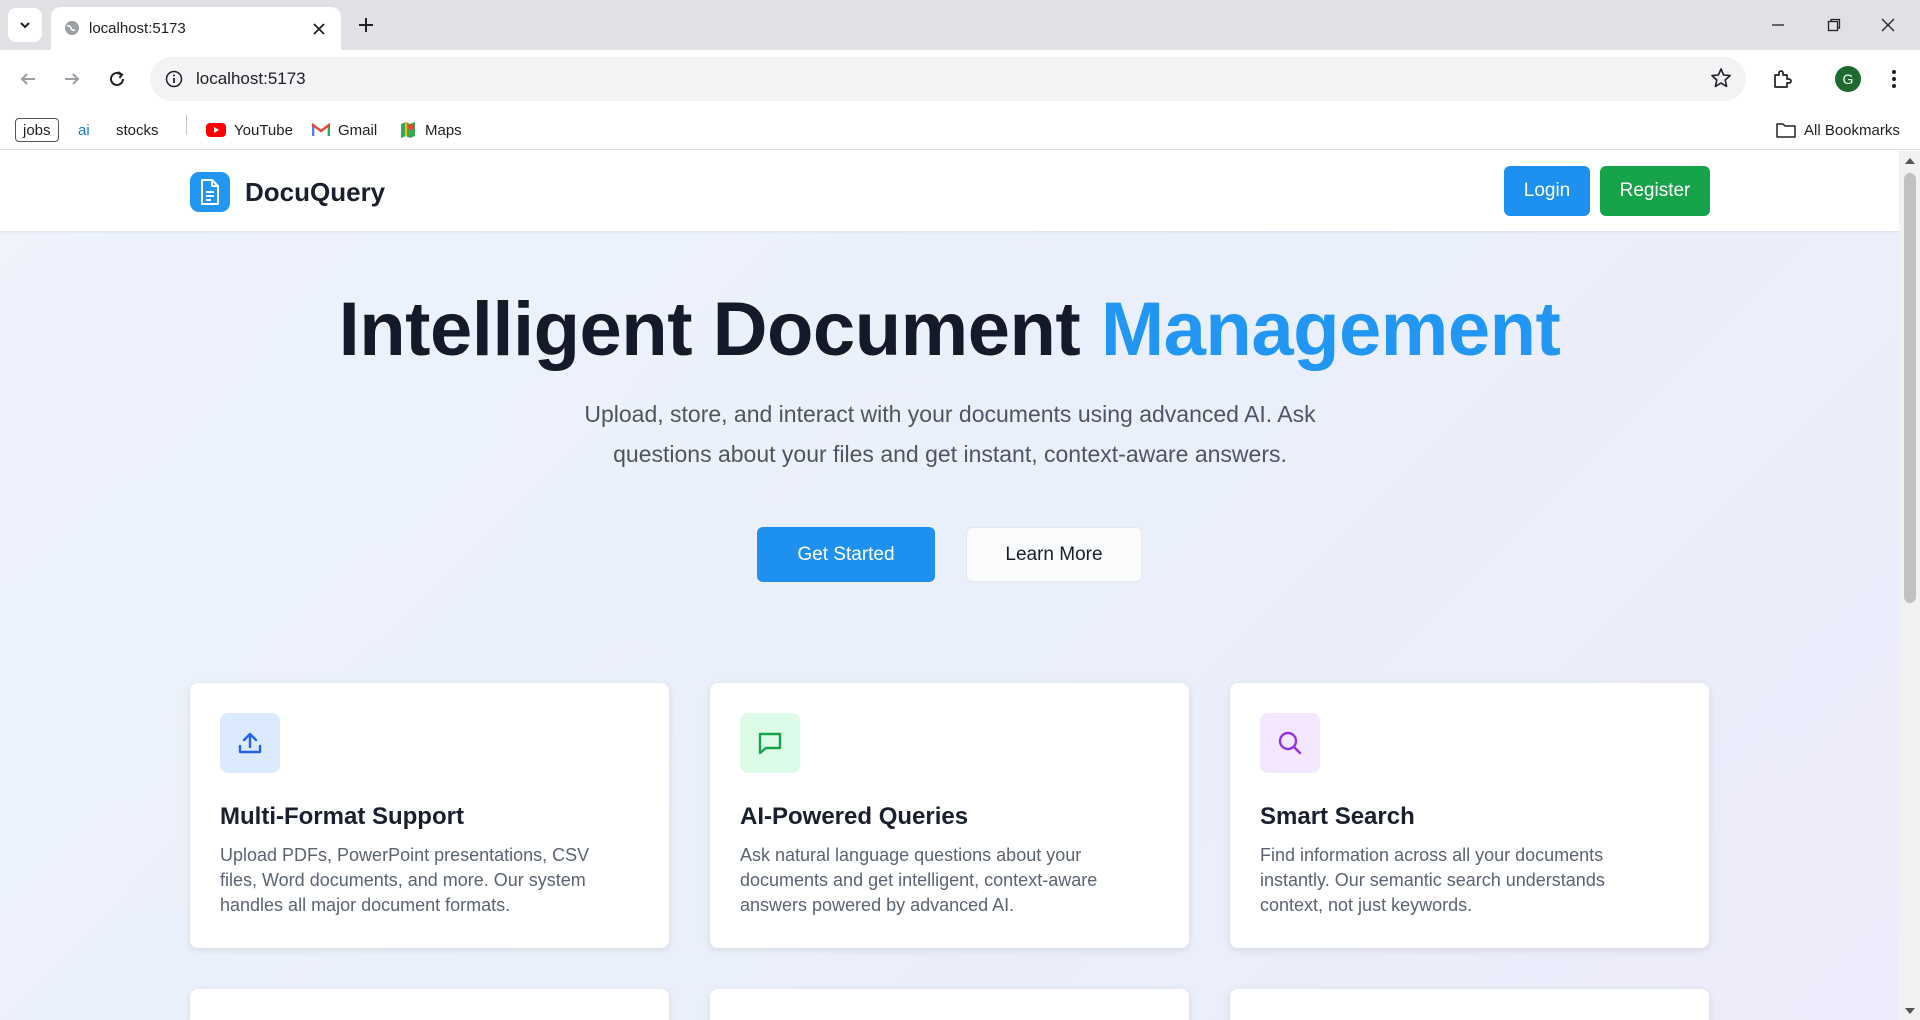  What do you see at coordinates (1786, 130) in the screenshot?
I see `folder-icon` at bounding box center [1786, 130].